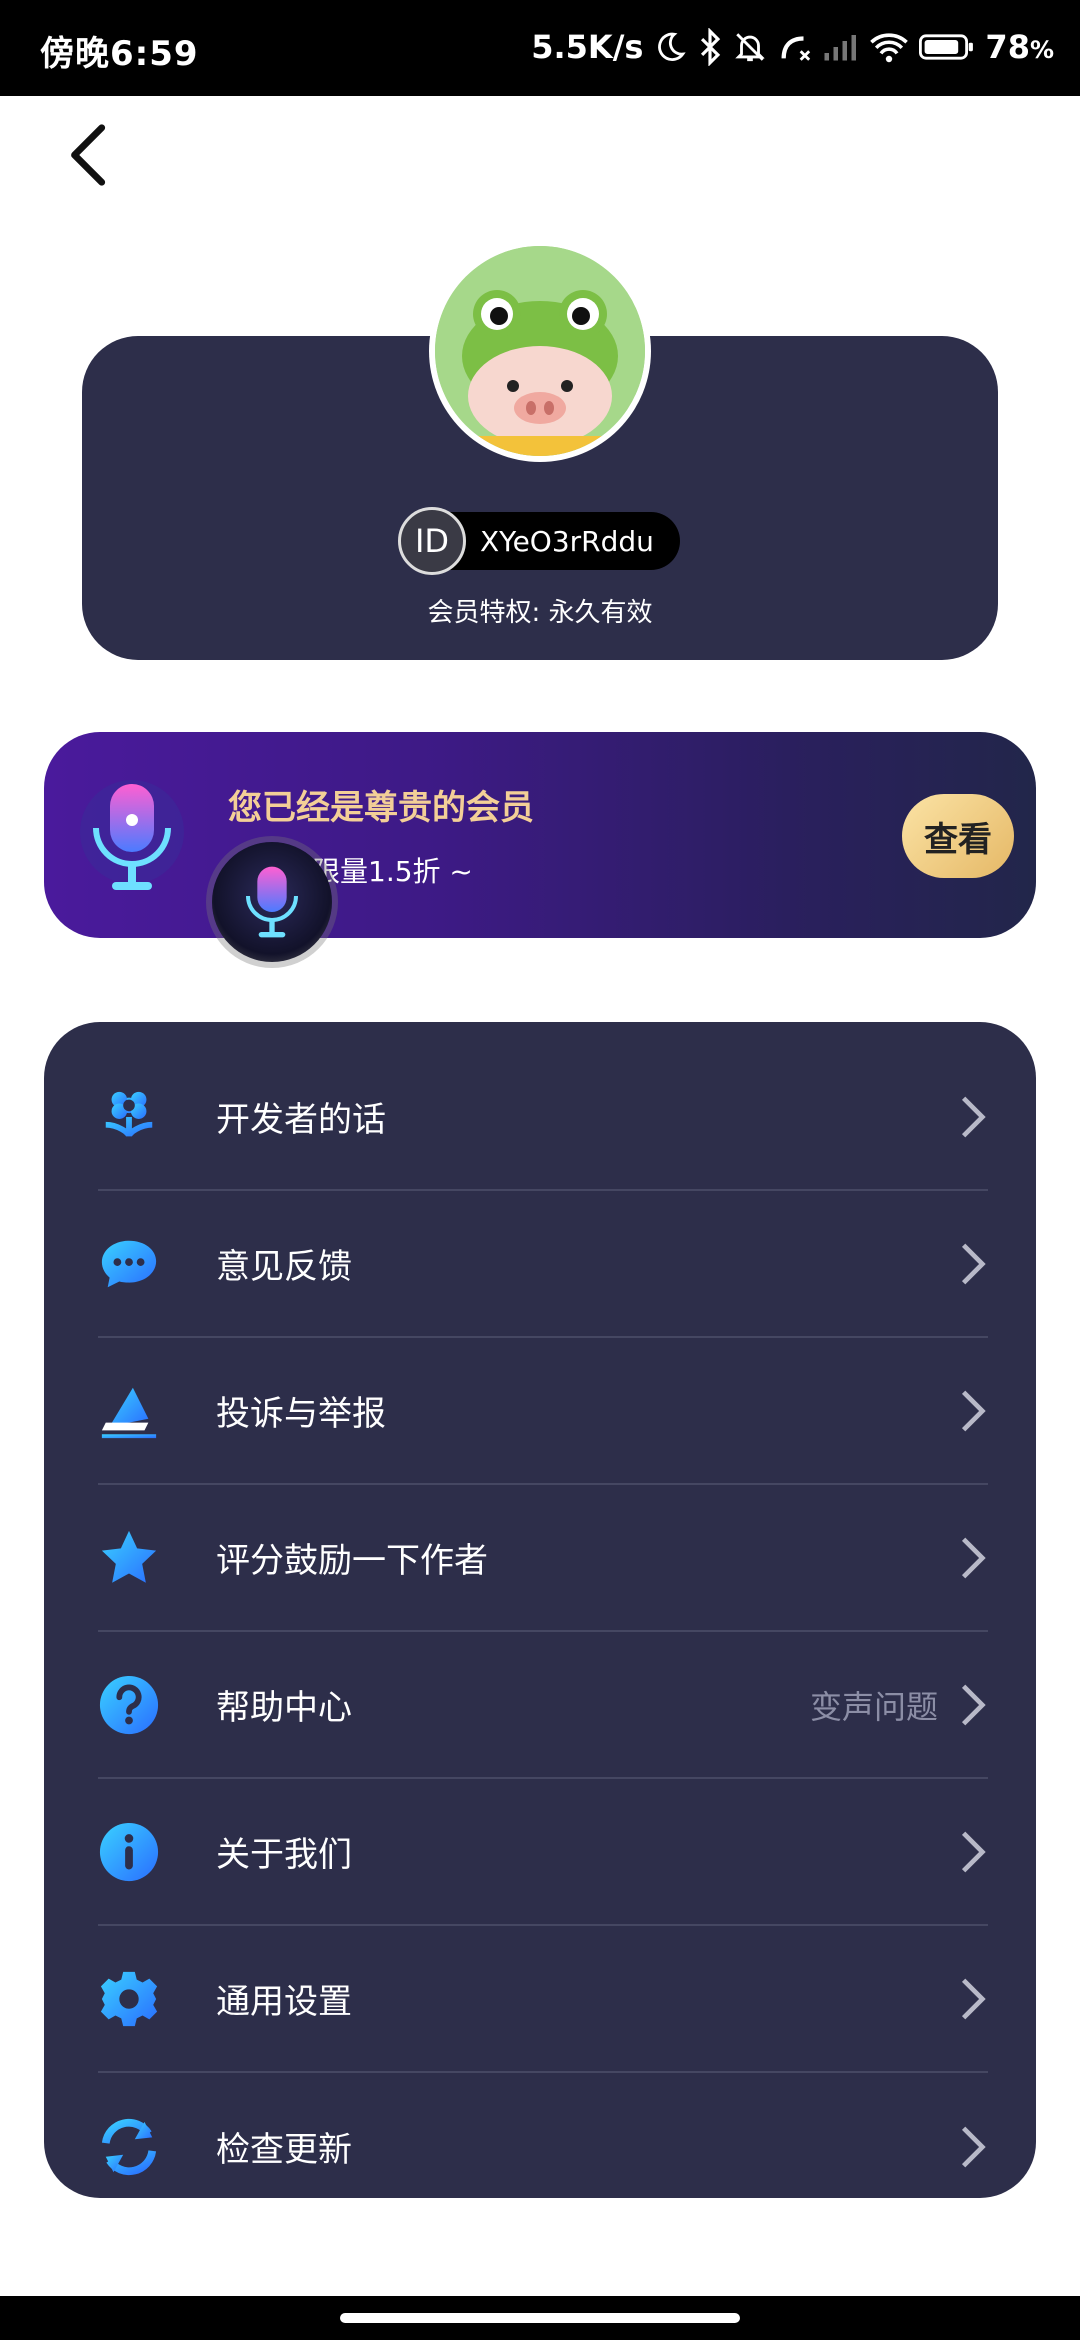  I want to click on status-time: 傍晚6:59, so click(119, 54).